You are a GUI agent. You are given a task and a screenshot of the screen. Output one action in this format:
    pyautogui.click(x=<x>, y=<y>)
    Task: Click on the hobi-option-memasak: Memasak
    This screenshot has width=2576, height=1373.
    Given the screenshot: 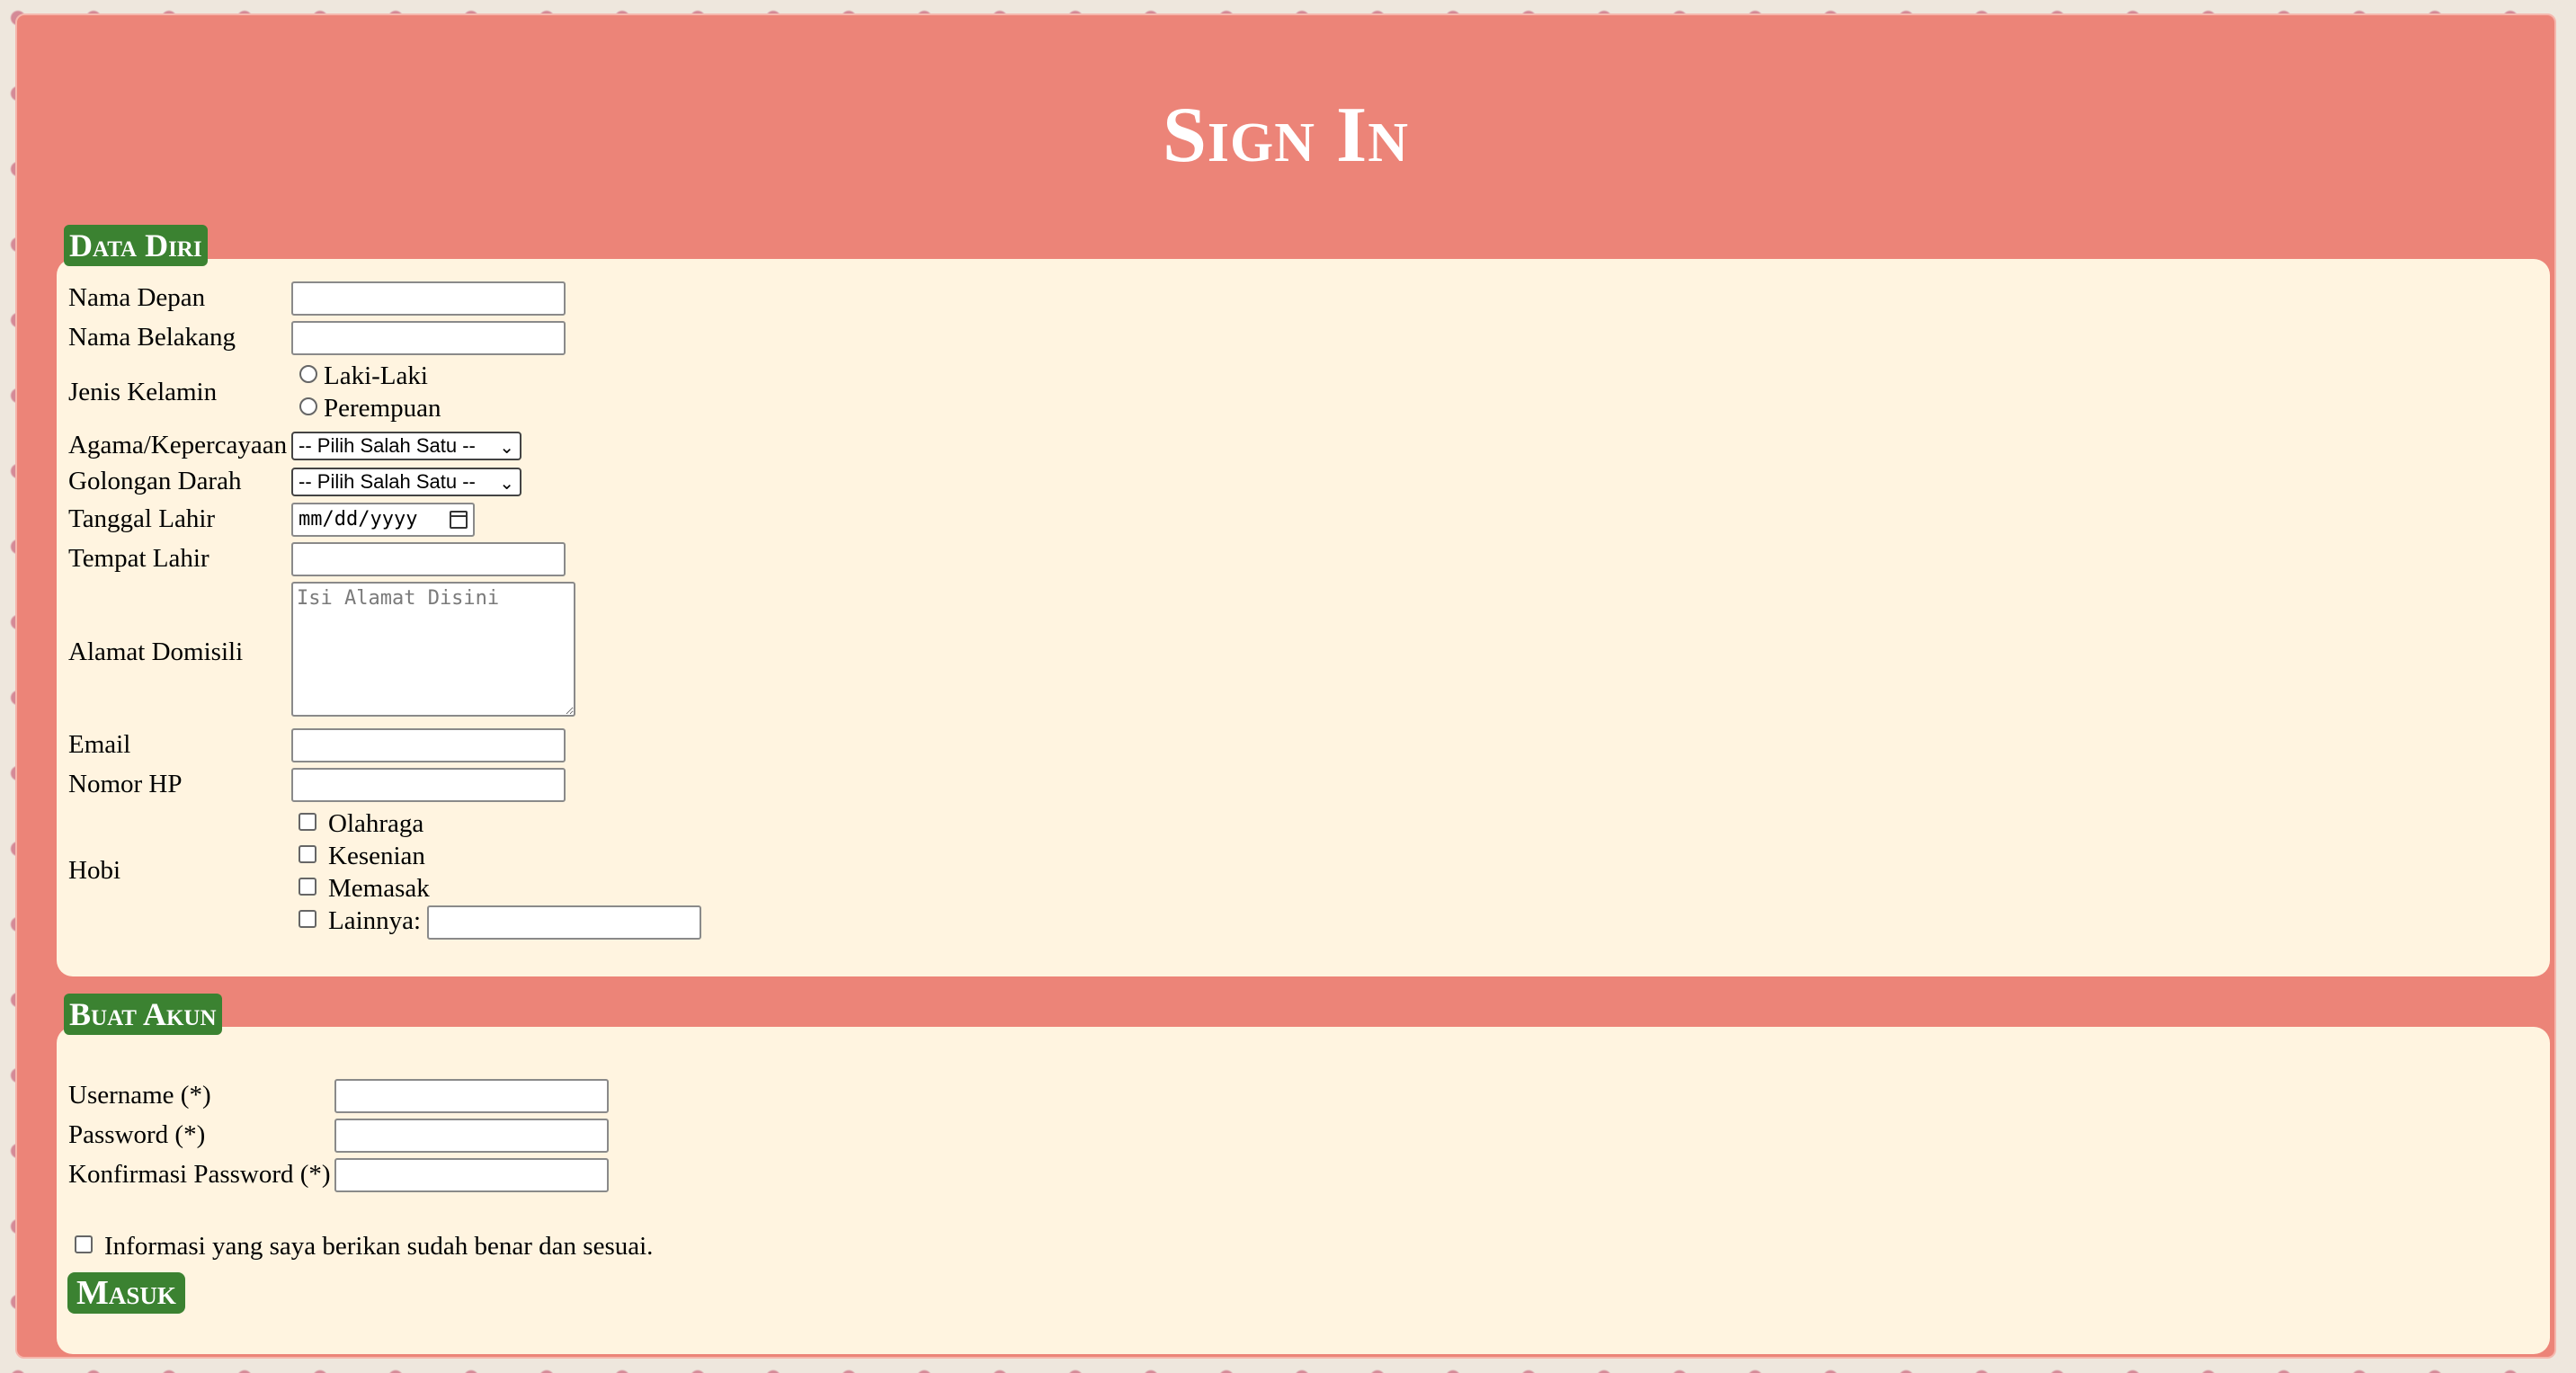 What is the action you would take?
    pyautogui.click(x=379, y=889)
    